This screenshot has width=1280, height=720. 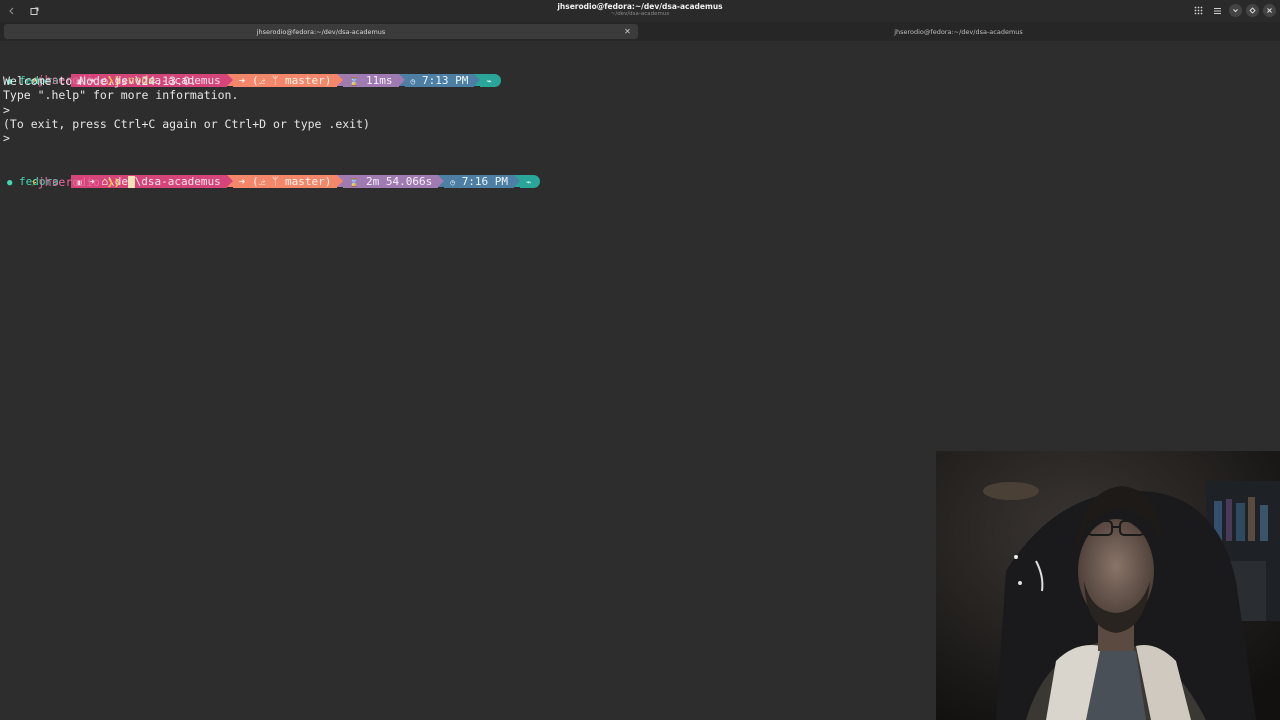 I want to click on time-segment: ◷ 7:13 PM, so click(x=439, y=80).